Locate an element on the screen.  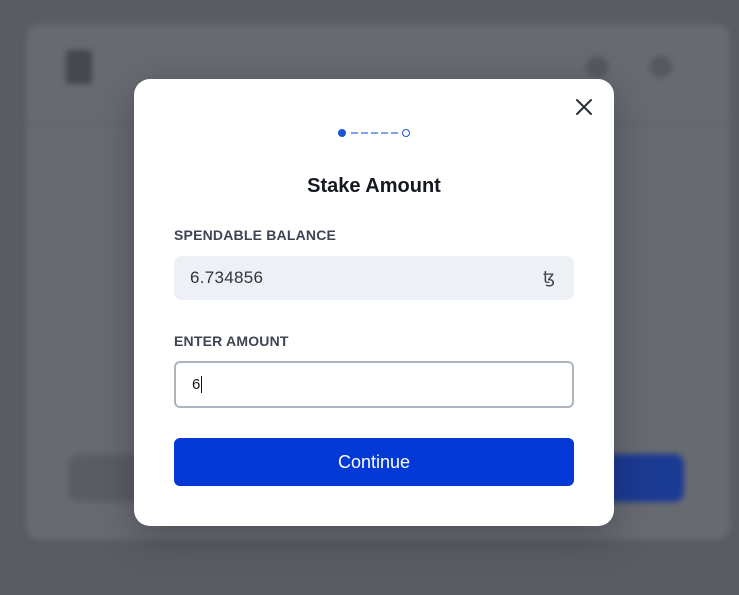
background-header-title is located at coordinates (375, 52).